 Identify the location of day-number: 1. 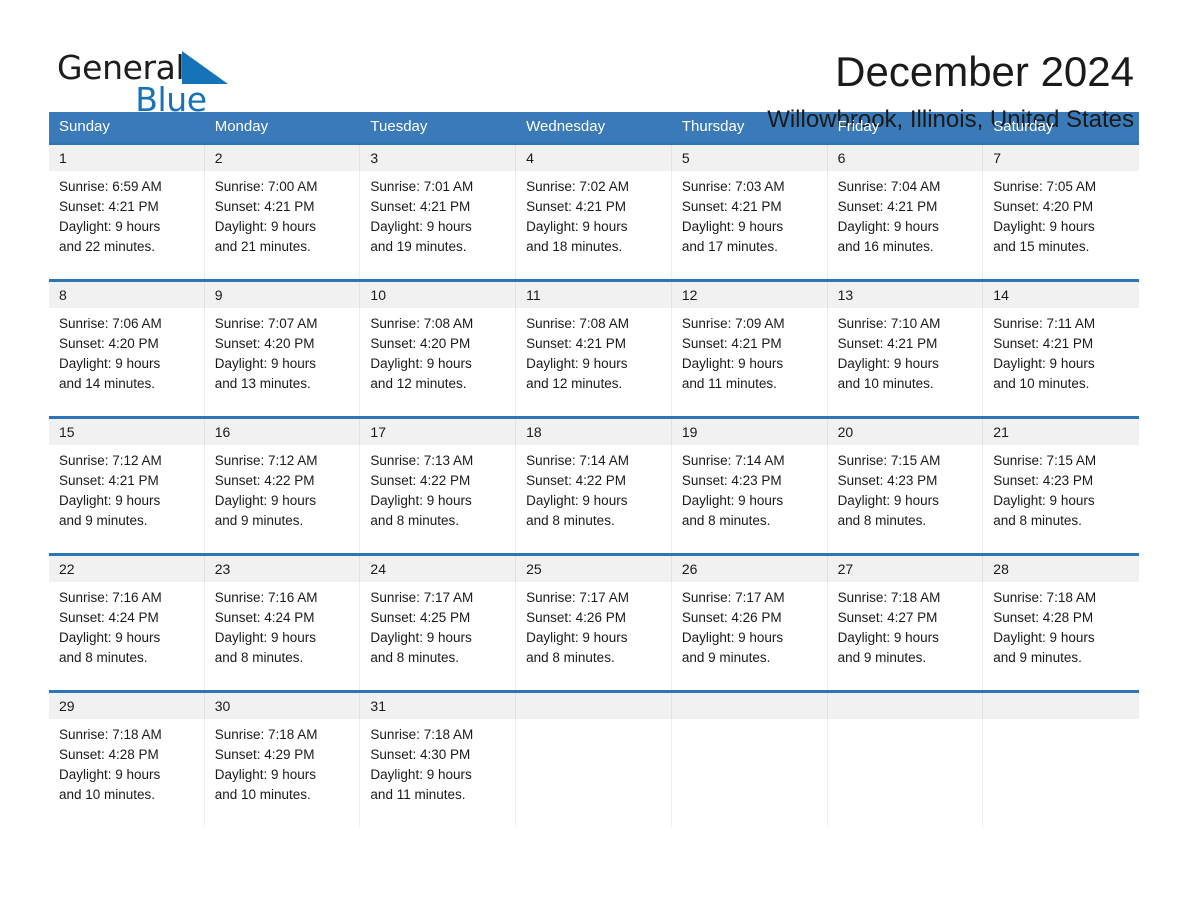
(127, 158).